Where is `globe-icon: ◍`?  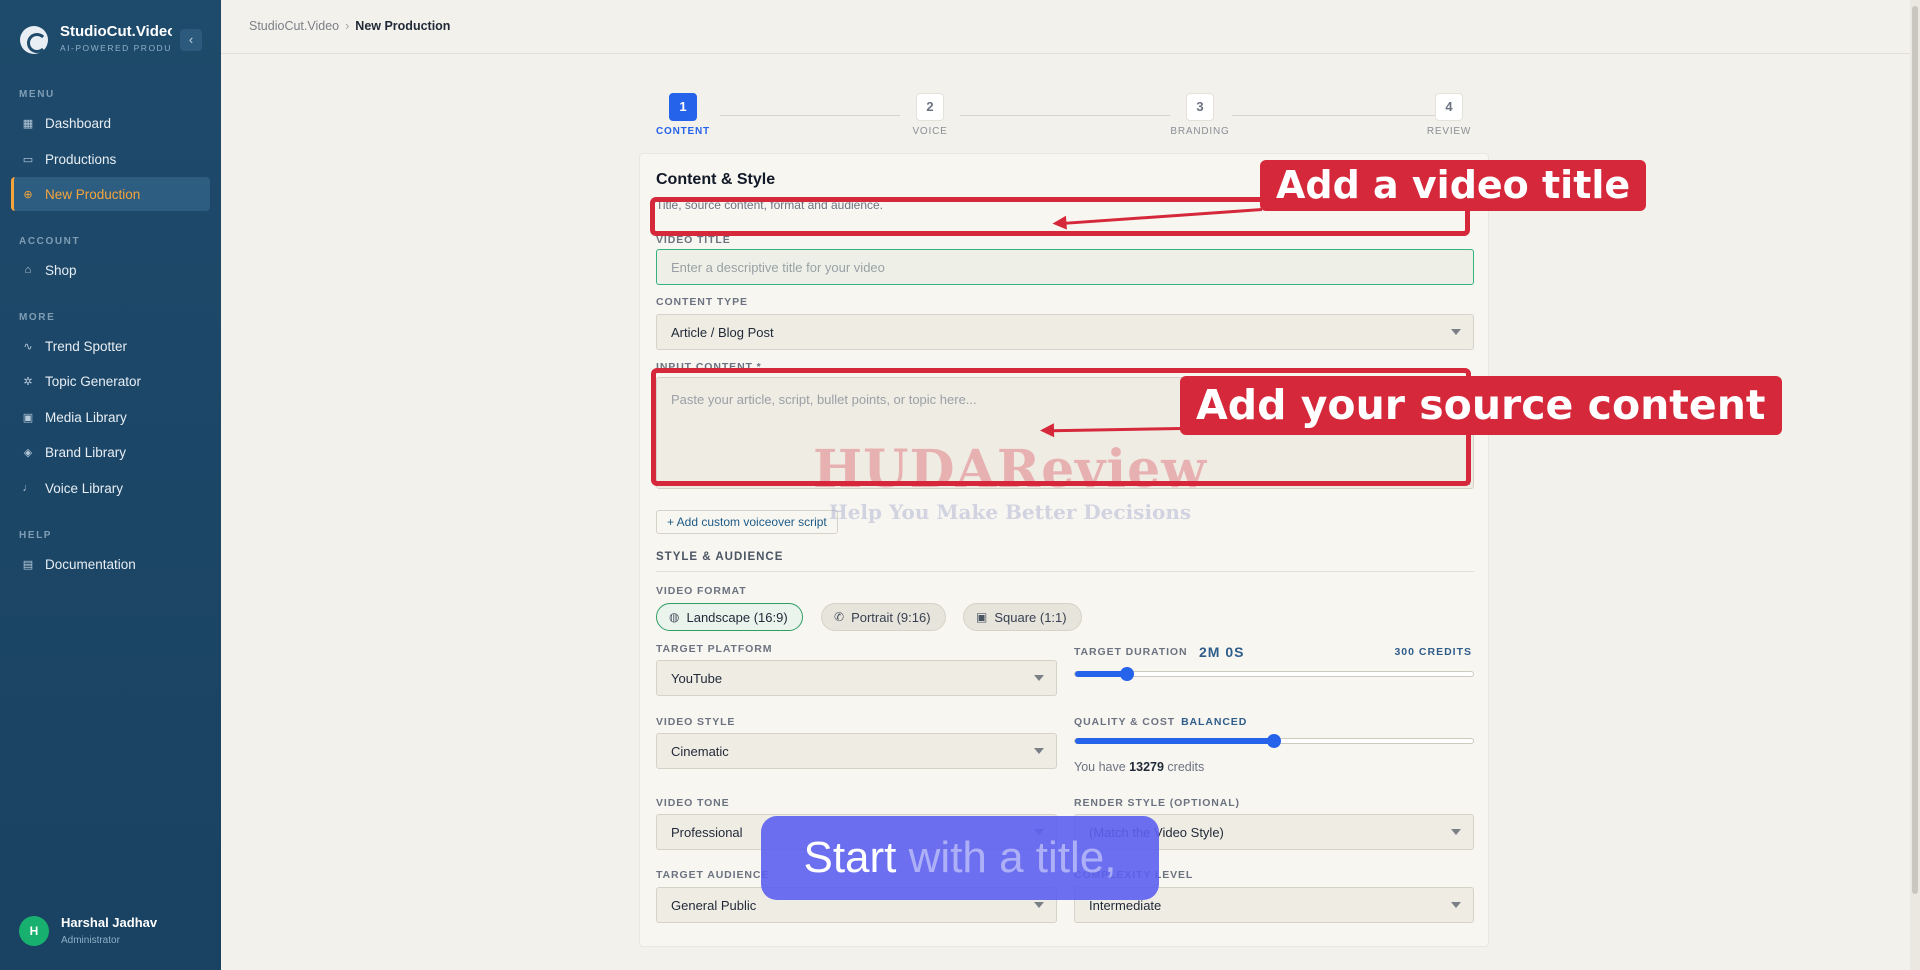
globe-icon: ◍ is located at coordinates (674, 617).